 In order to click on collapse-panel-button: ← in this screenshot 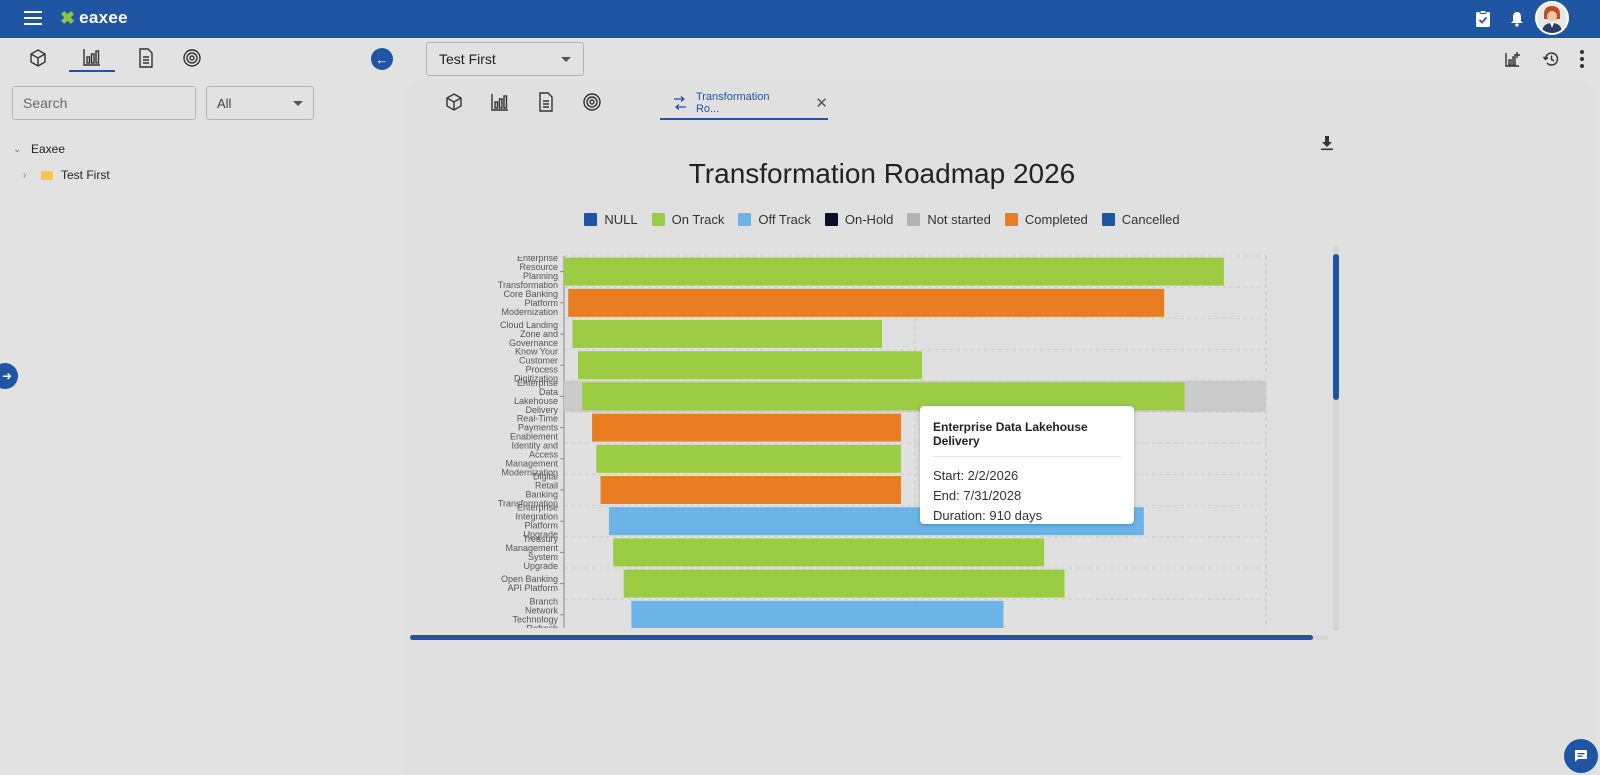, I will do `click(382, 59)`.